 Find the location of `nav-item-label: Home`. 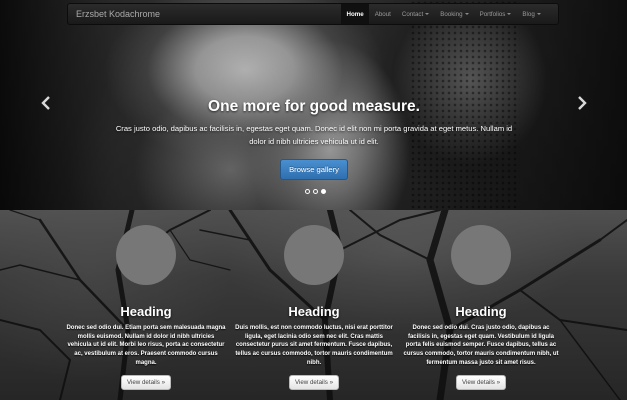

nav-item-label: Home is located at coordinates (355, 14).